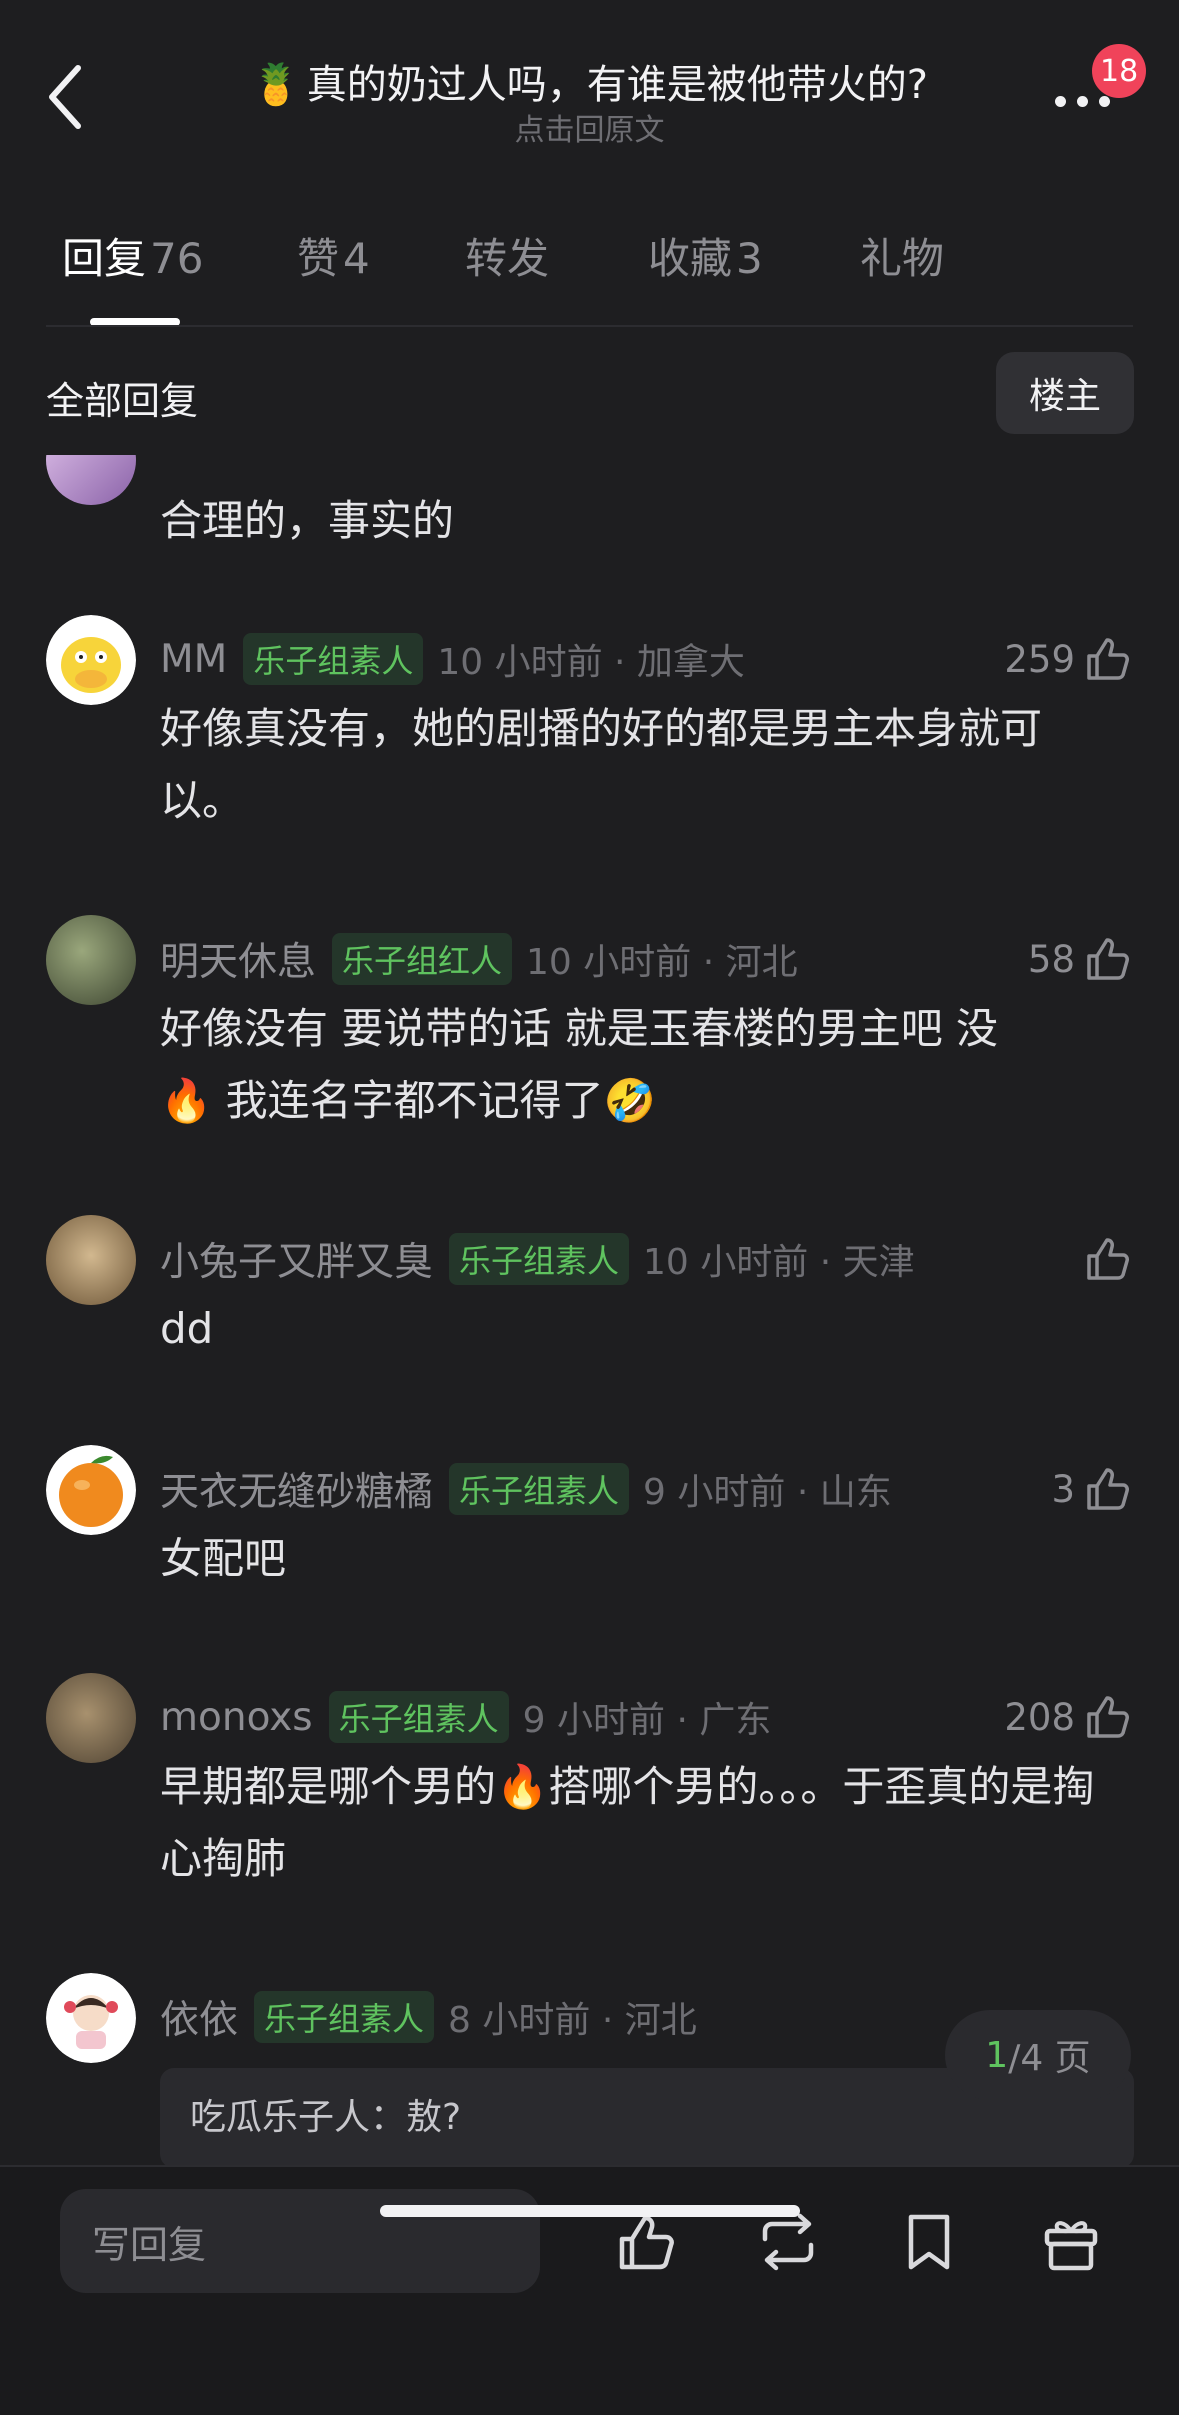 The width and height of the screenshot is (1179, 2415). What do you see at coordinates (296, 1489) in the screenshot?
I see `username: 天衣无缝砂糖橘` at bounding box center [296, 1489].